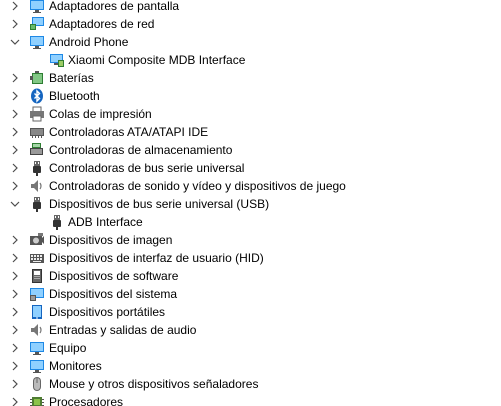 This screenshot has height=406, width=501. Describe the element at coordinates (71, 78) in the screenshot. I see `tree-item-label: Baterías` at that location.